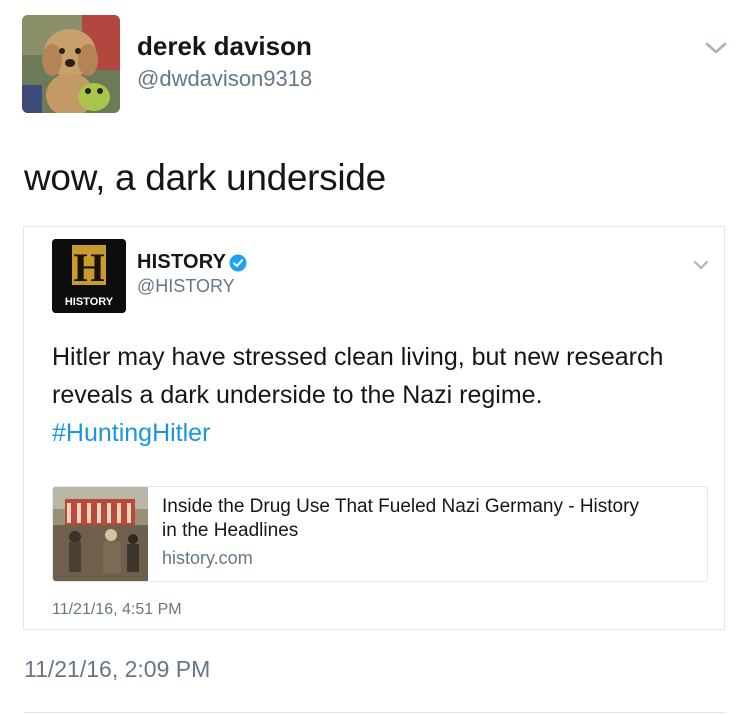  I want to click on tweet-timestamp: 11/21/16, 2:09 PM, so click(117, 669).